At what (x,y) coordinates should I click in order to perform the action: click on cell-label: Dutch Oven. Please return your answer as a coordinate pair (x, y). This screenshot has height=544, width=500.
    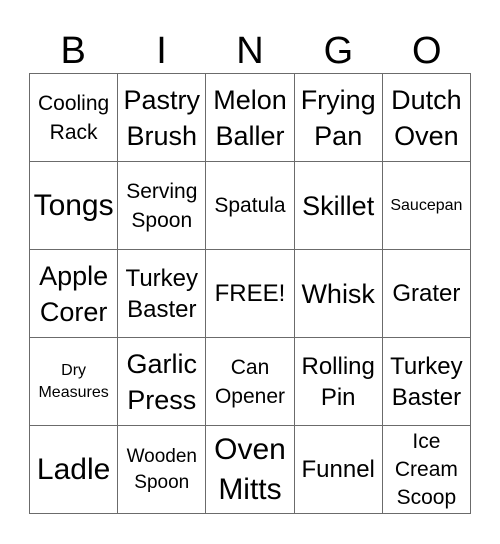
    Looking at the image, I should click on (426, 117).